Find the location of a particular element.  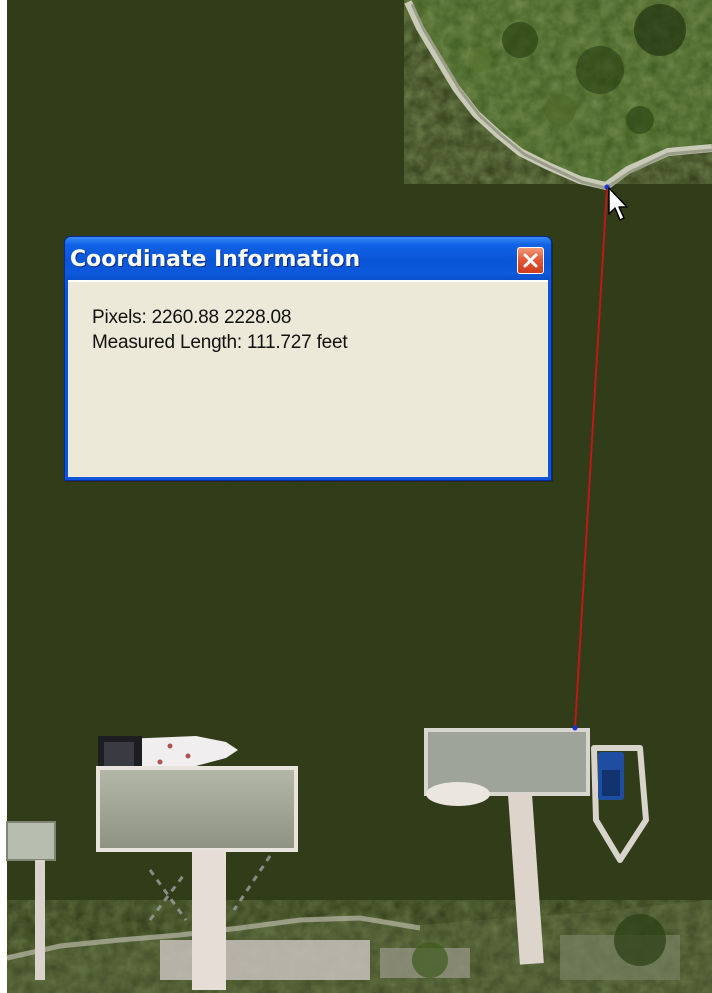

dialog-titlebar: Coordinate Information is located at coordinates (308, 258).